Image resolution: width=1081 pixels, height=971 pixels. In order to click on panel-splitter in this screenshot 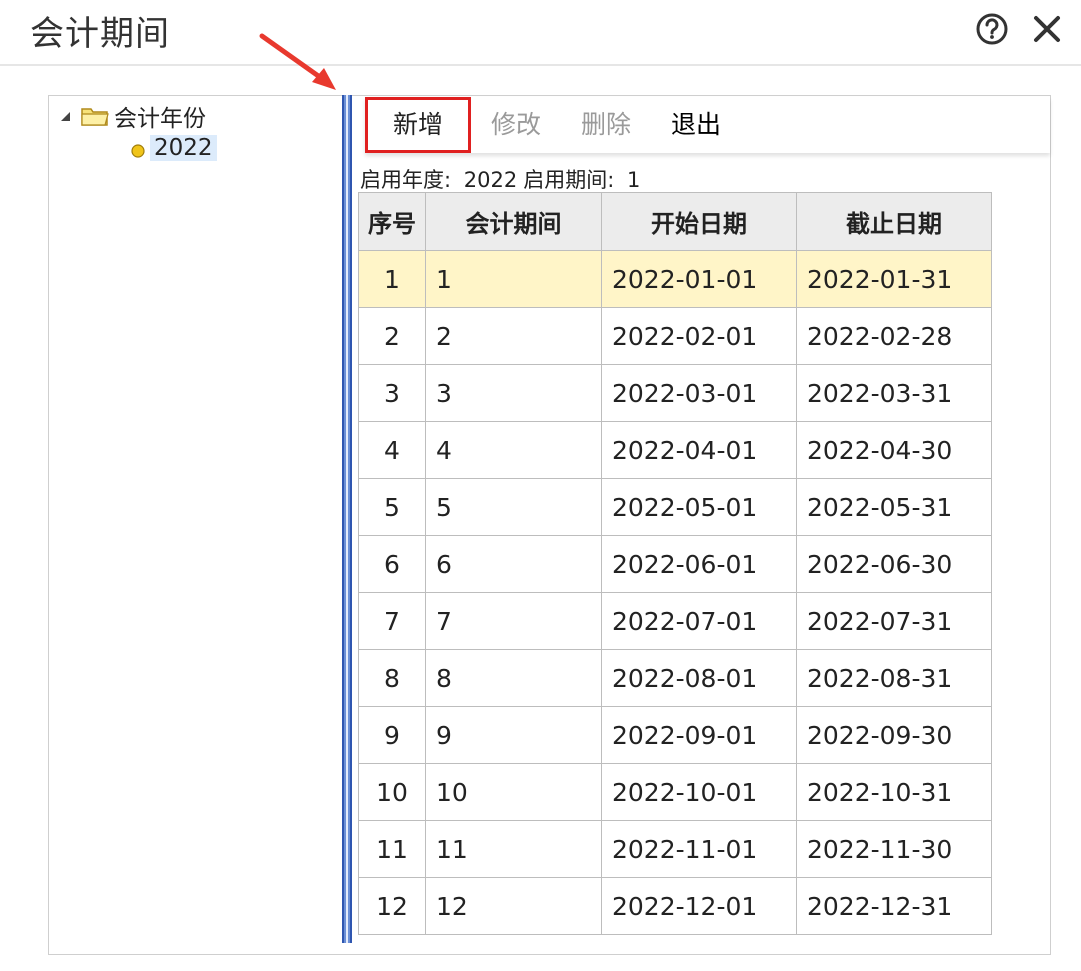, I will do `click(347, 519)`.